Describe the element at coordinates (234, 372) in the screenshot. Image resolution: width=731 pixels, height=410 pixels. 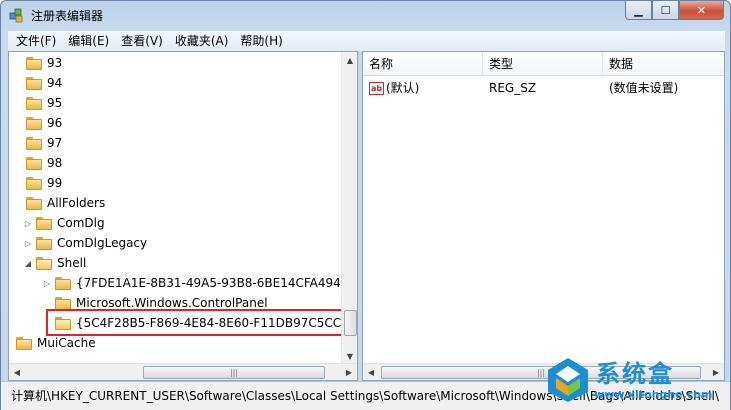
I see `horizontal-scroll-thumb: |||` at that location.